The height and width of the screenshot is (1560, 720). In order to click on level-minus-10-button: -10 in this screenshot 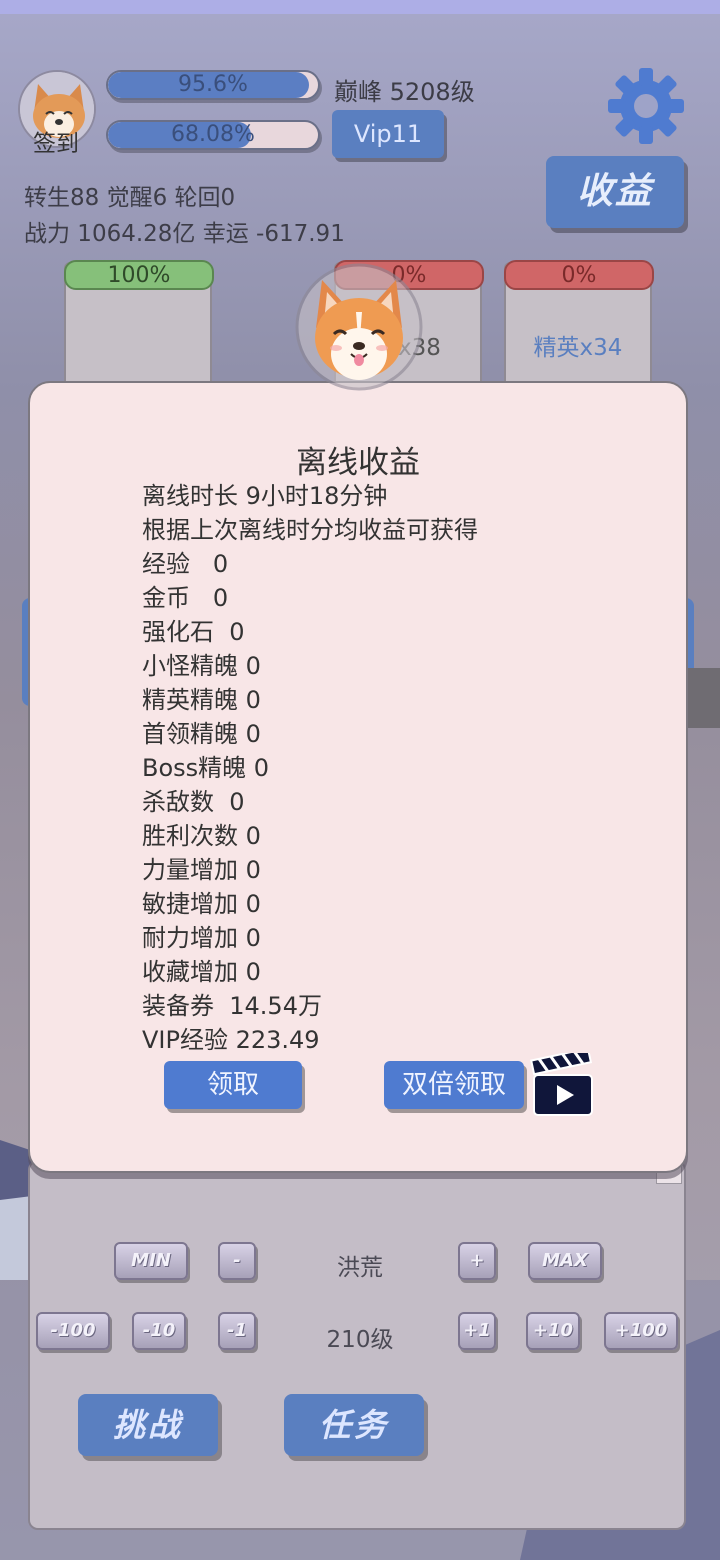, I will do `click(159, 1331)`.